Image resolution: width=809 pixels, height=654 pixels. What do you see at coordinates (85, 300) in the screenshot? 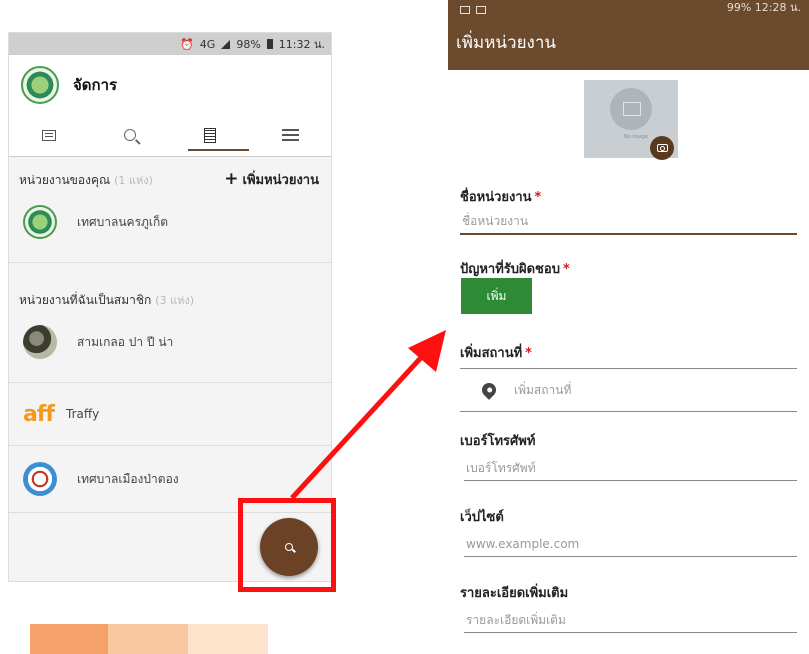
I see `section-title: หน่วยงานที่ฉันเป็นสมาชิก` at bounding box center [85, 300].